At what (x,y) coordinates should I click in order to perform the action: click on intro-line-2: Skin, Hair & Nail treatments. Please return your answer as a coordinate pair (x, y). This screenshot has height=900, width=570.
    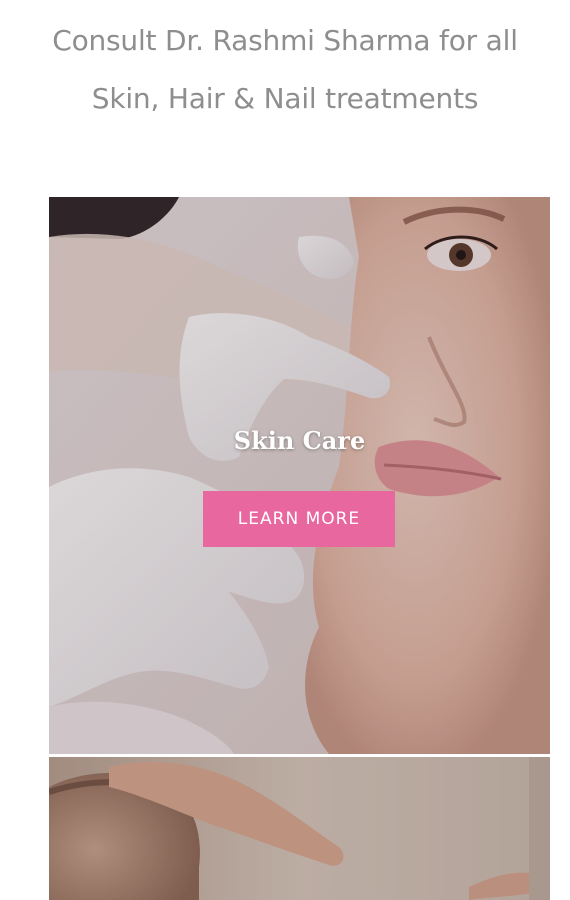
    Looking at the image, I should click on (285, 98).